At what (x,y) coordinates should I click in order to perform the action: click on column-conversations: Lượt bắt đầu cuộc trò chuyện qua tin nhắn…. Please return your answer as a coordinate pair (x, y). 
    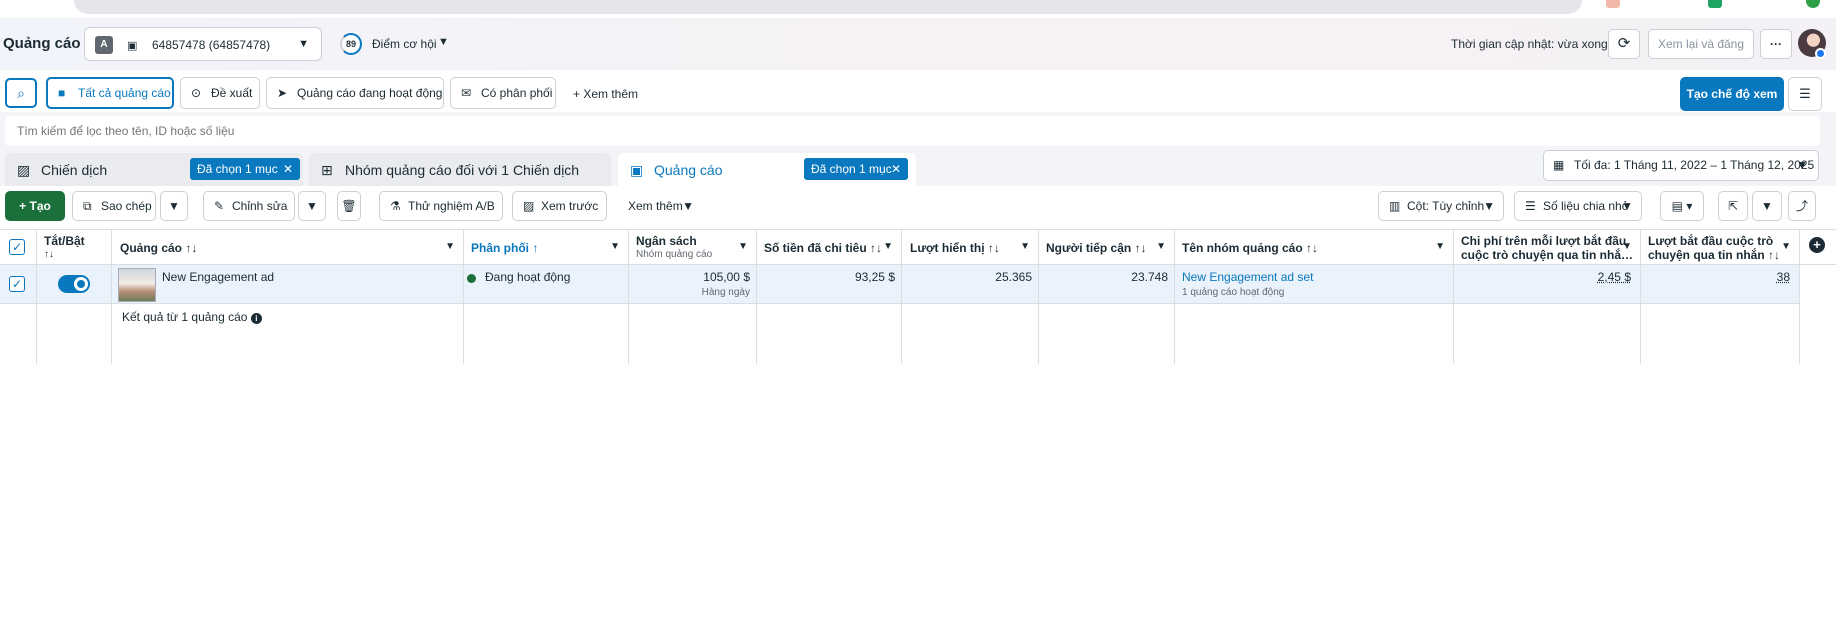
    Looking at the image, I should click on (1719, 248).